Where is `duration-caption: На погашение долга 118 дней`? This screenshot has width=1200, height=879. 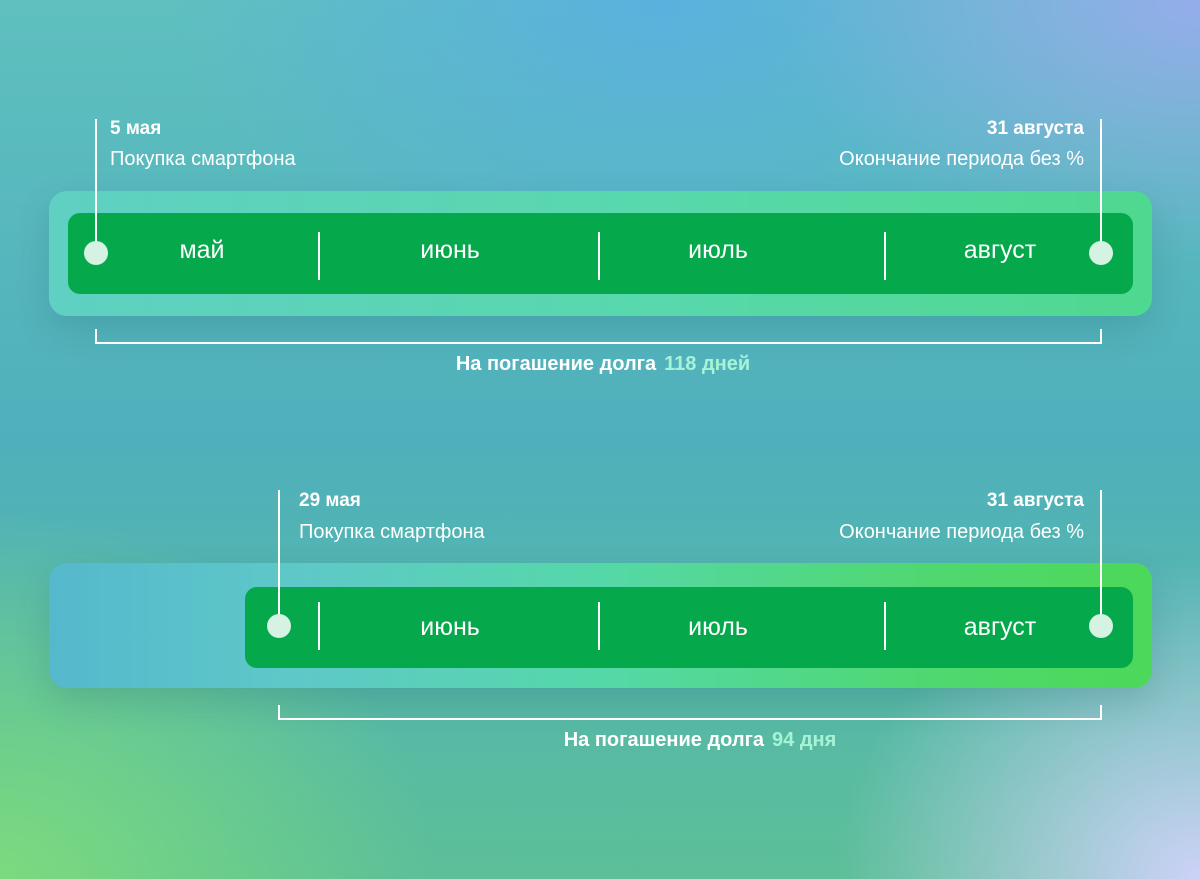
duration-caption: На погашение долга 118 дней is located at coordinates (603, 364).